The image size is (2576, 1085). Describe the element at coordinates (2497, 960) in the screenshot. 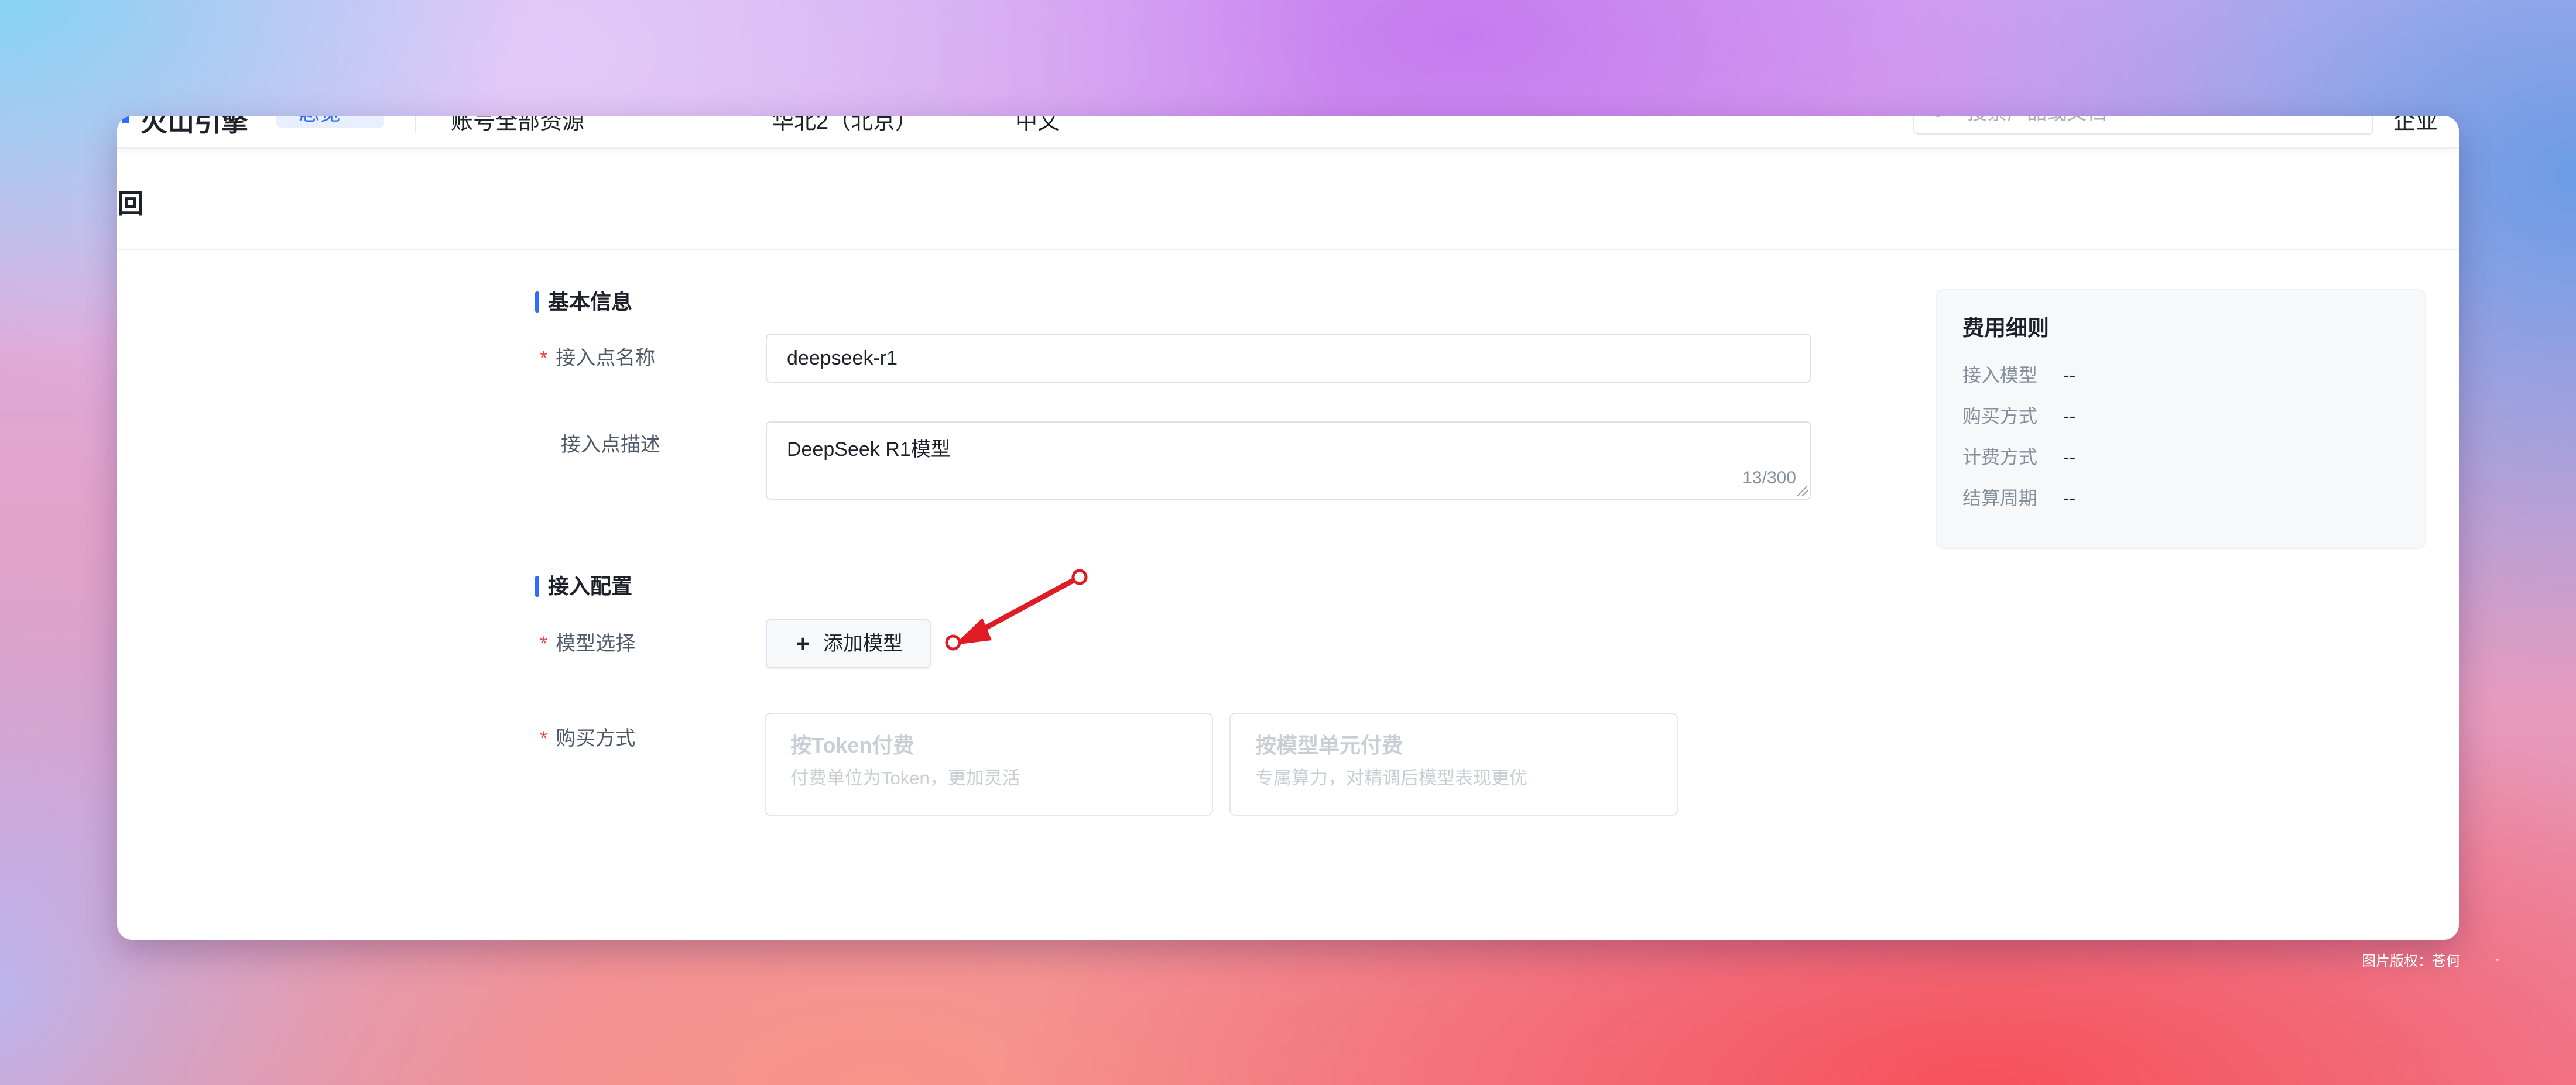

I see `decorative-dot` at that location.